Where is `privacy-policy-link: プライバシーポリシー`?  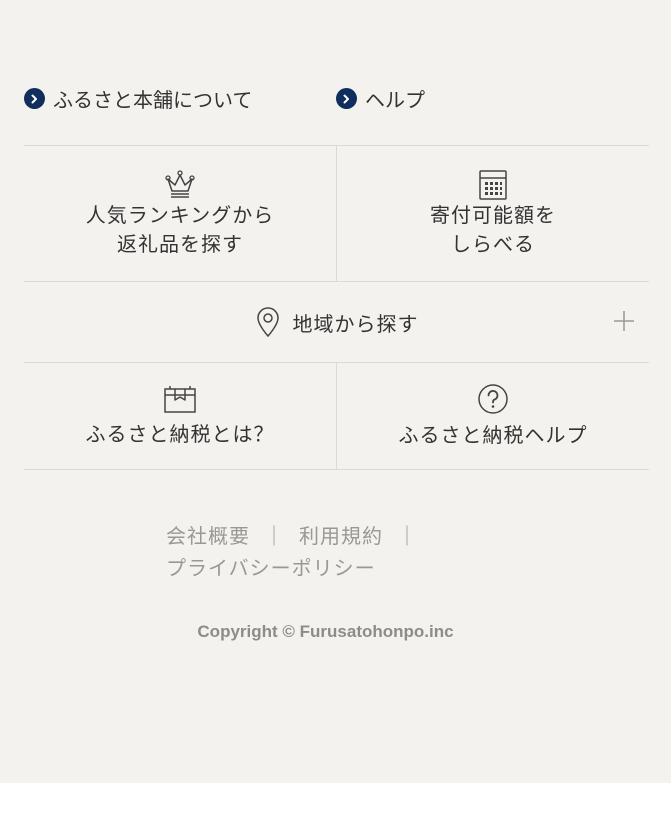
privacy-policy-link: プライバシーポリシー is located at coordinates (271, 568).